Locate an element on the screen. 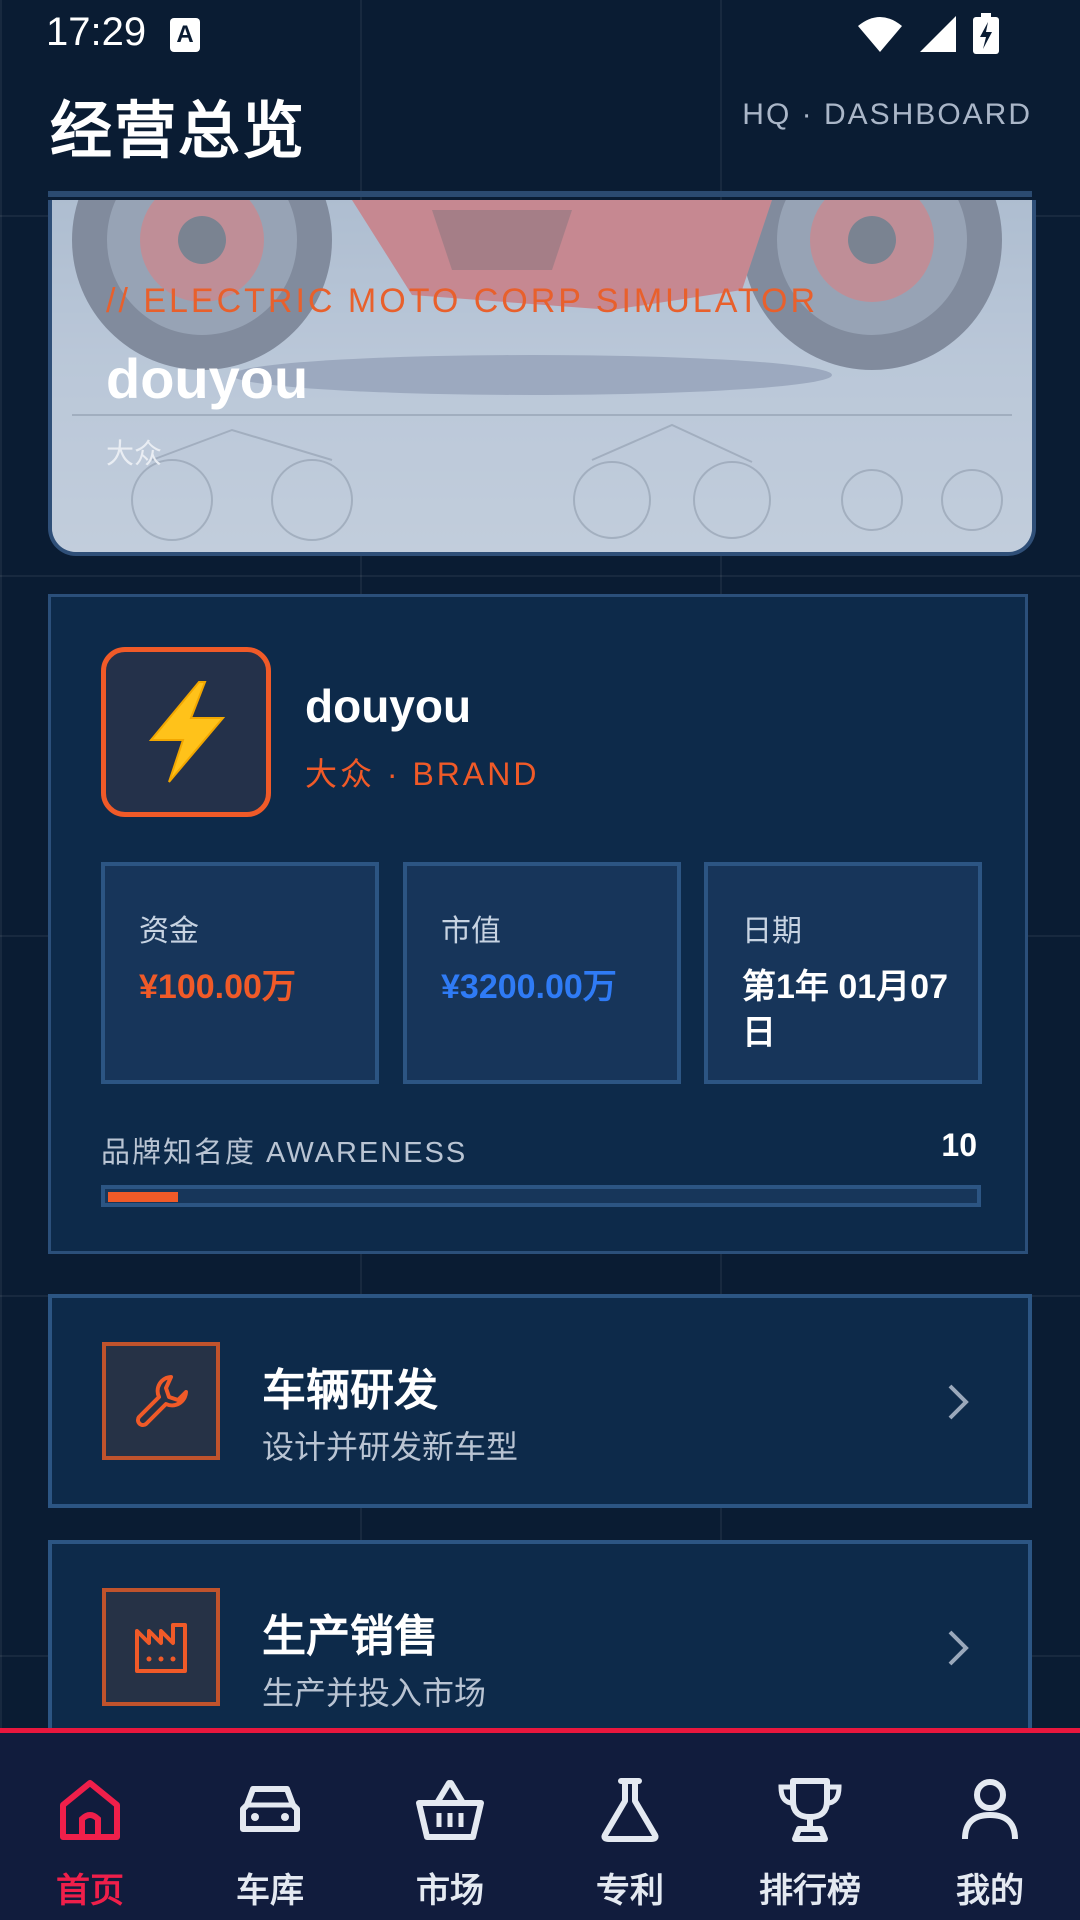  awareness-progress-fill is located at coordinates (143, 1197).